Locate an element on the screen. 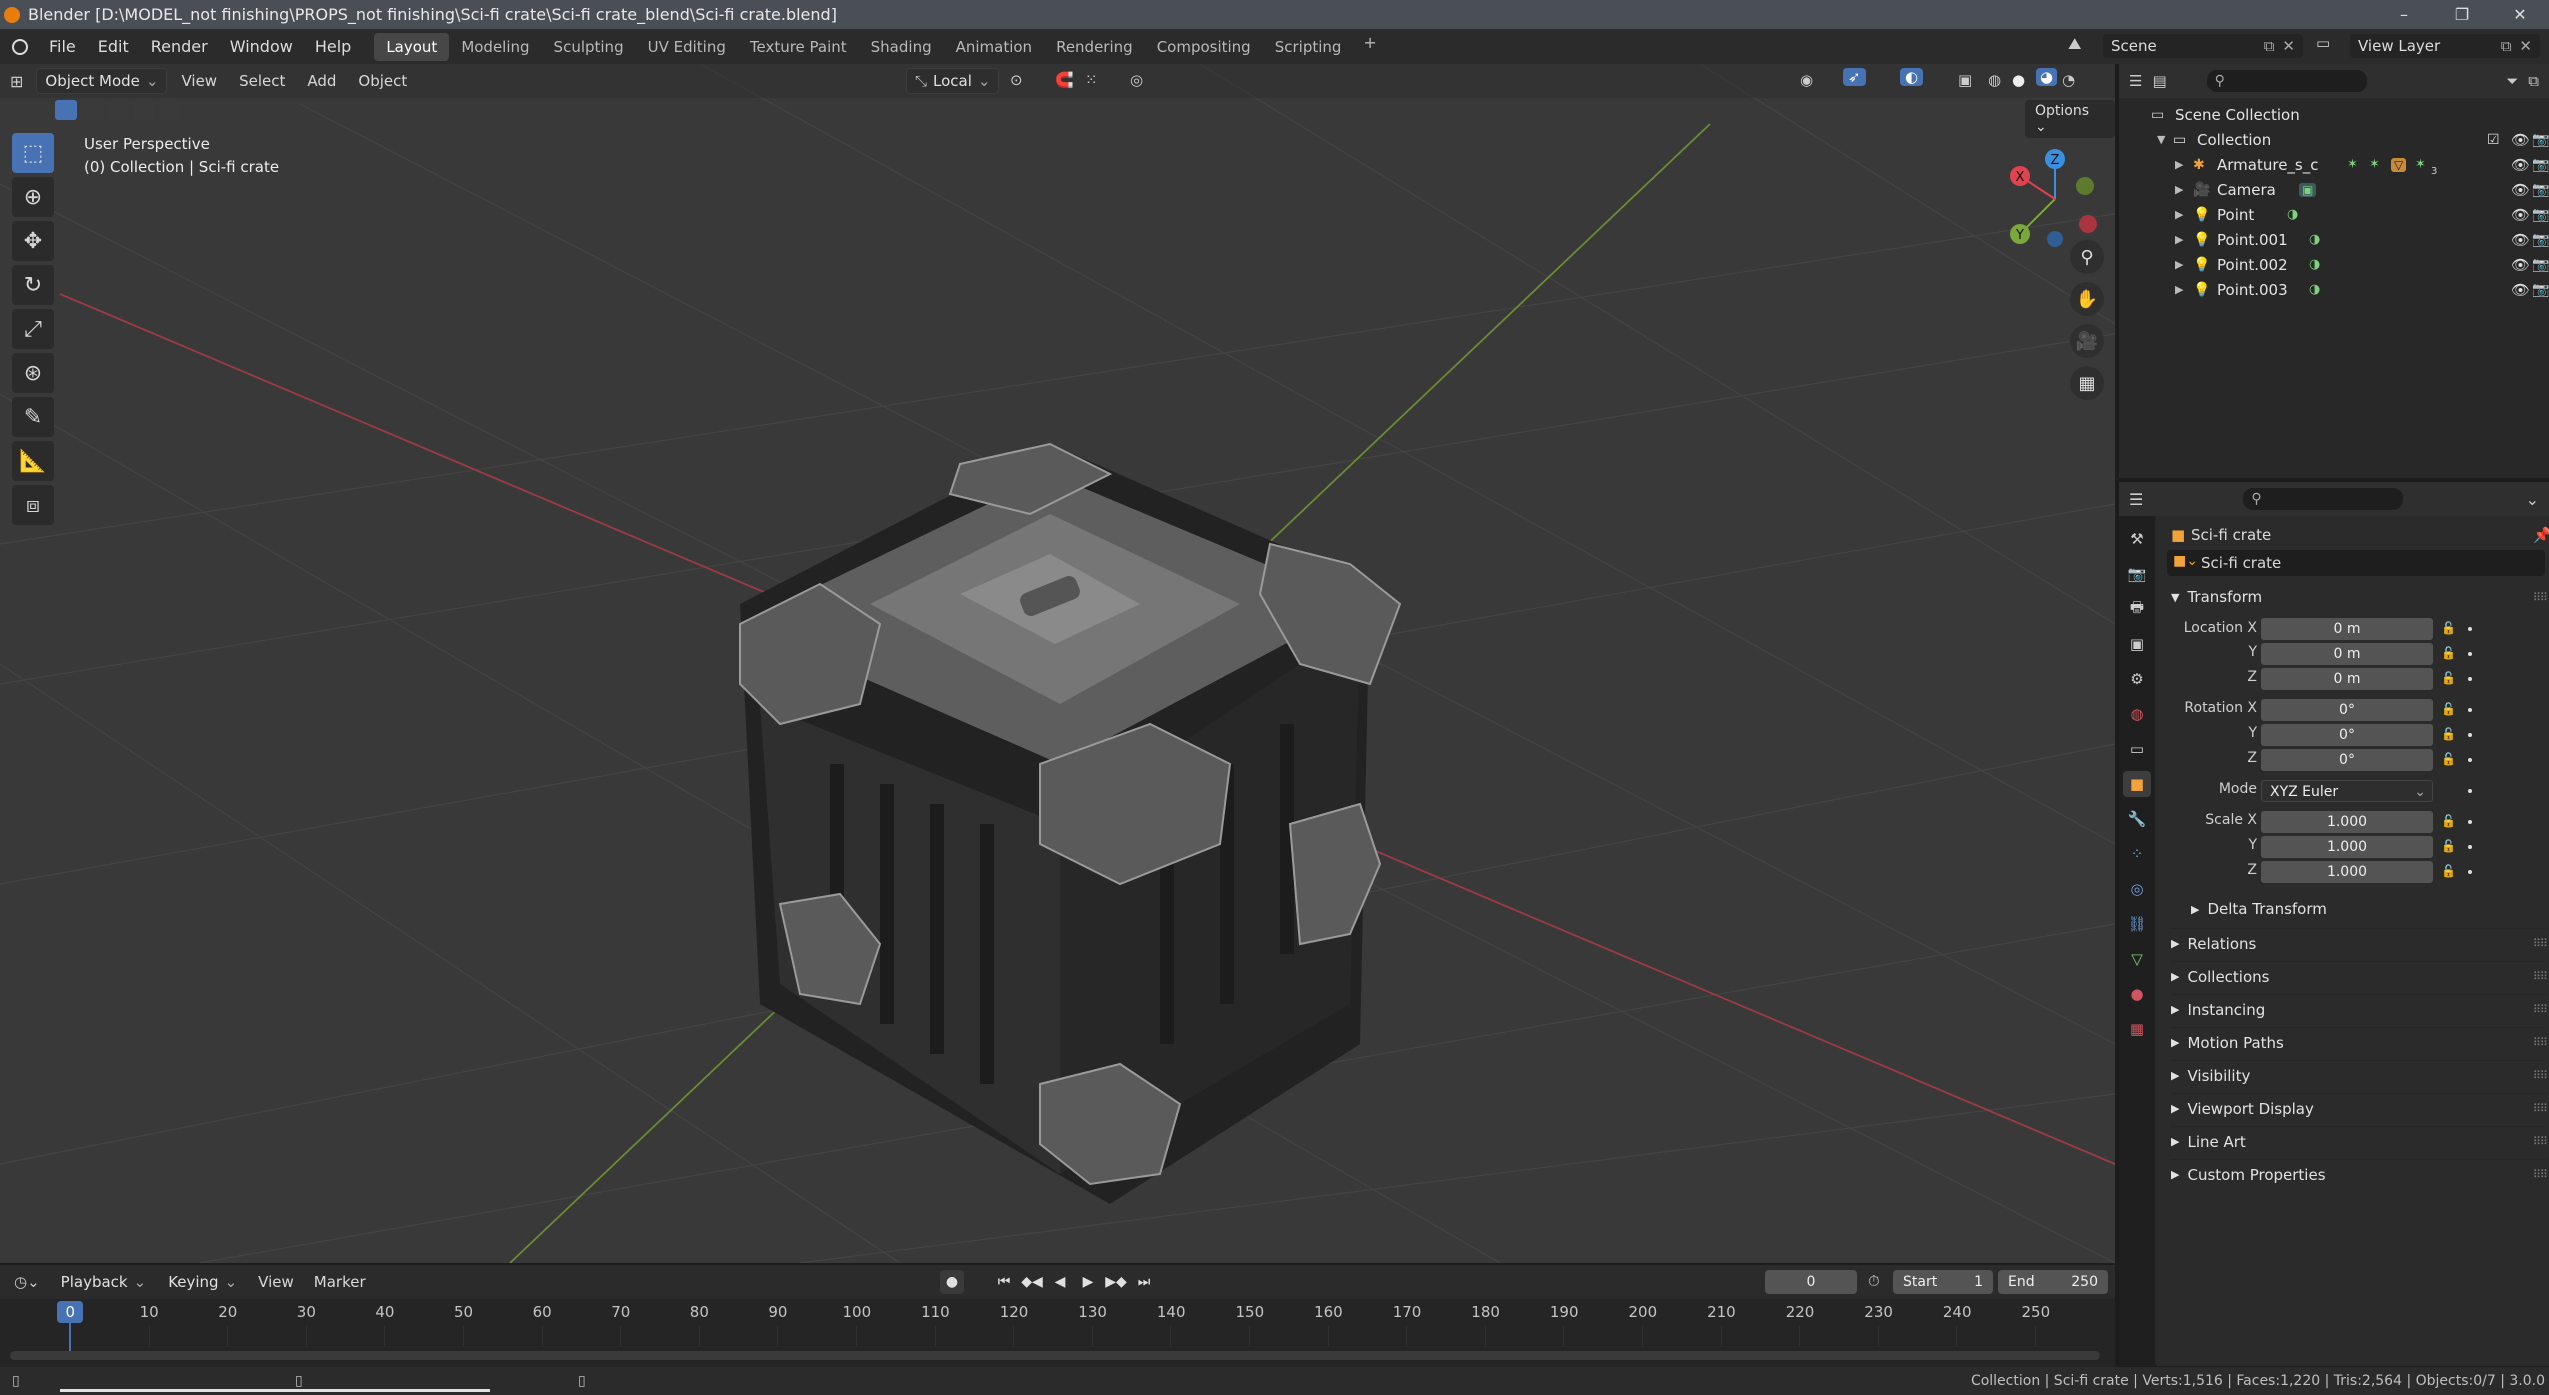  pose-icon: ✶ is located at coordinates (2352, 164).